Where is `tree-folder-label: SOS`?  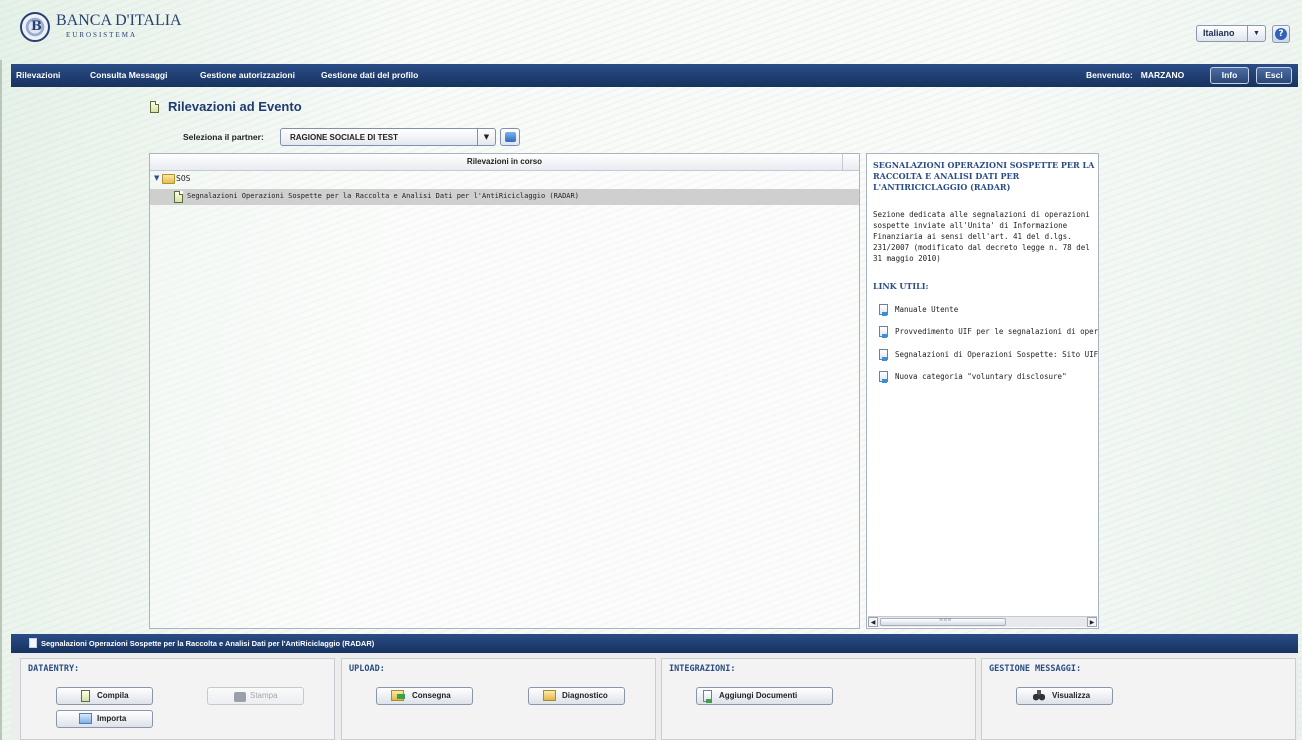
tree-folder-label: SOS is located at coordinates (183, 178).